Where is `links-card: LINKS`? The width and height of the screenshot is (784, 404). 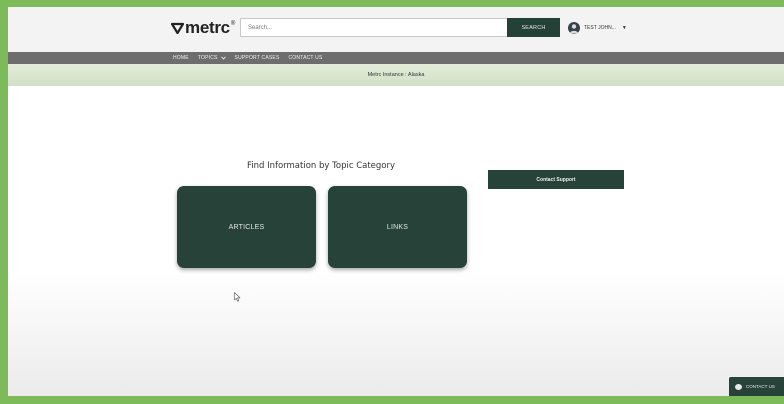 links-card: LINKS is located at coordinates (397, 227).